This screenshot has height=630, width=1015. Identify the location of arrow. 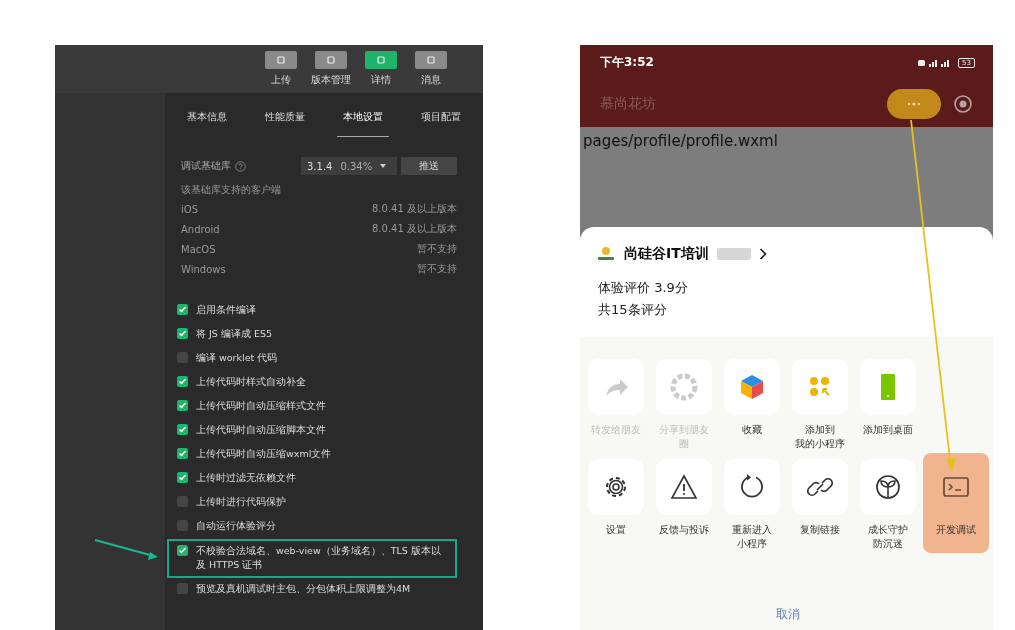
(126, 549).